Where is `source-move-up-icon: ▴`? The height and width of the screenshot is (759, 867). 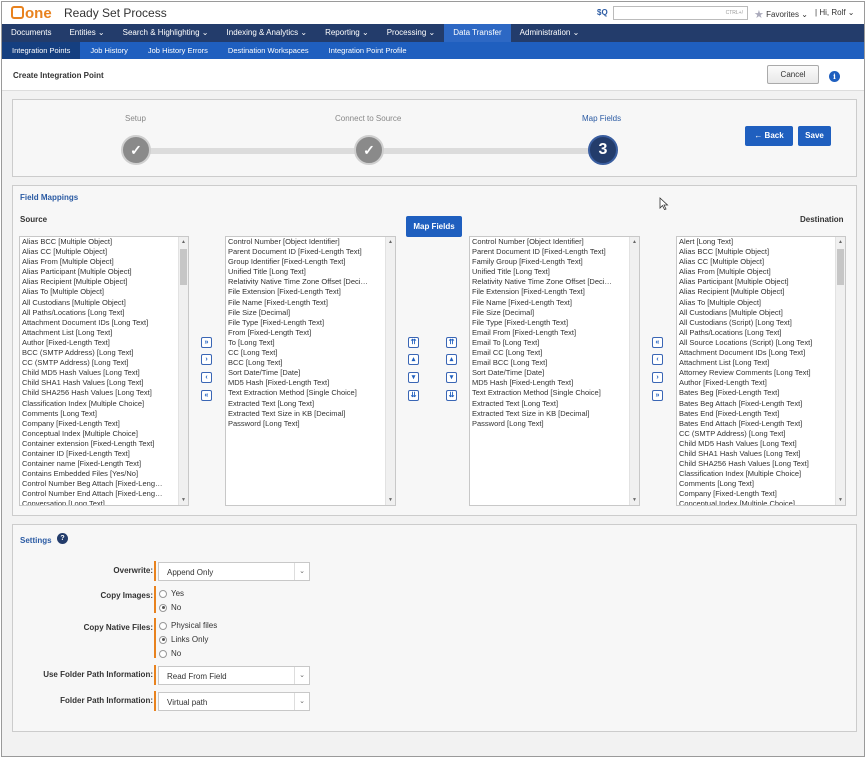
source-move-up-icon: ▴ is located at coordinates (413, 359).